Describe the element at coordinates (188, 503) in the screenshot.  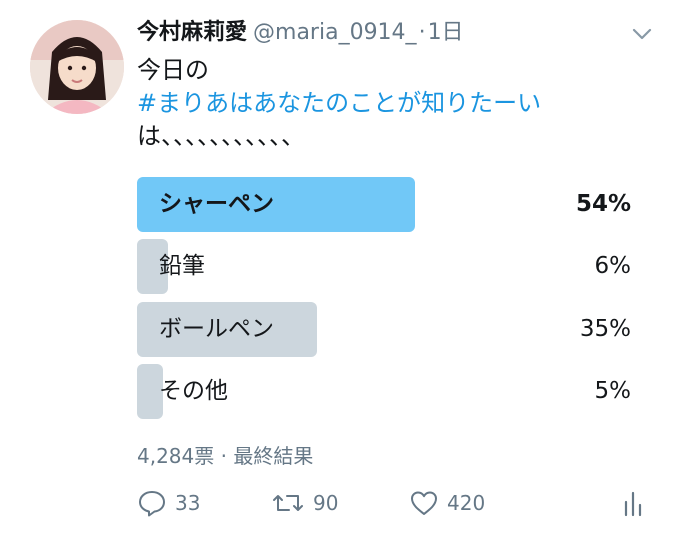
I see `reply-count: 33` at that location.